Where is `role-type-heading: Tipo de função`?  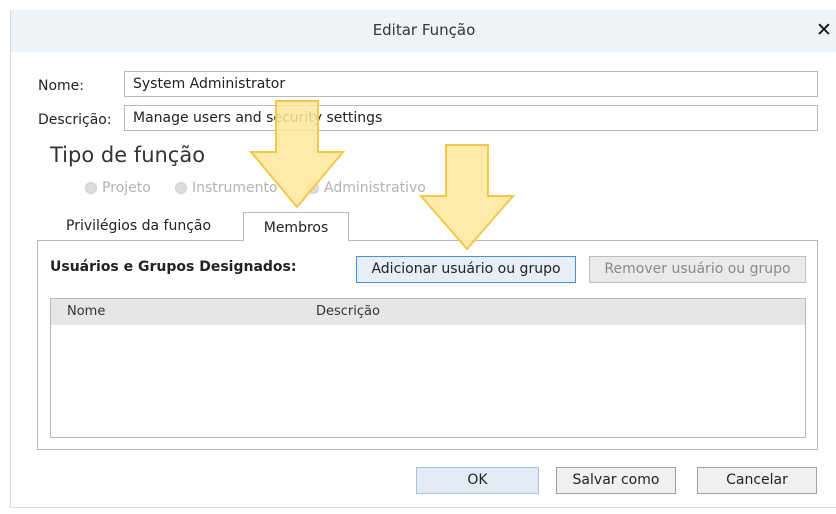 role-type-heading: Tipo de função is located at coordinates (128, 155).